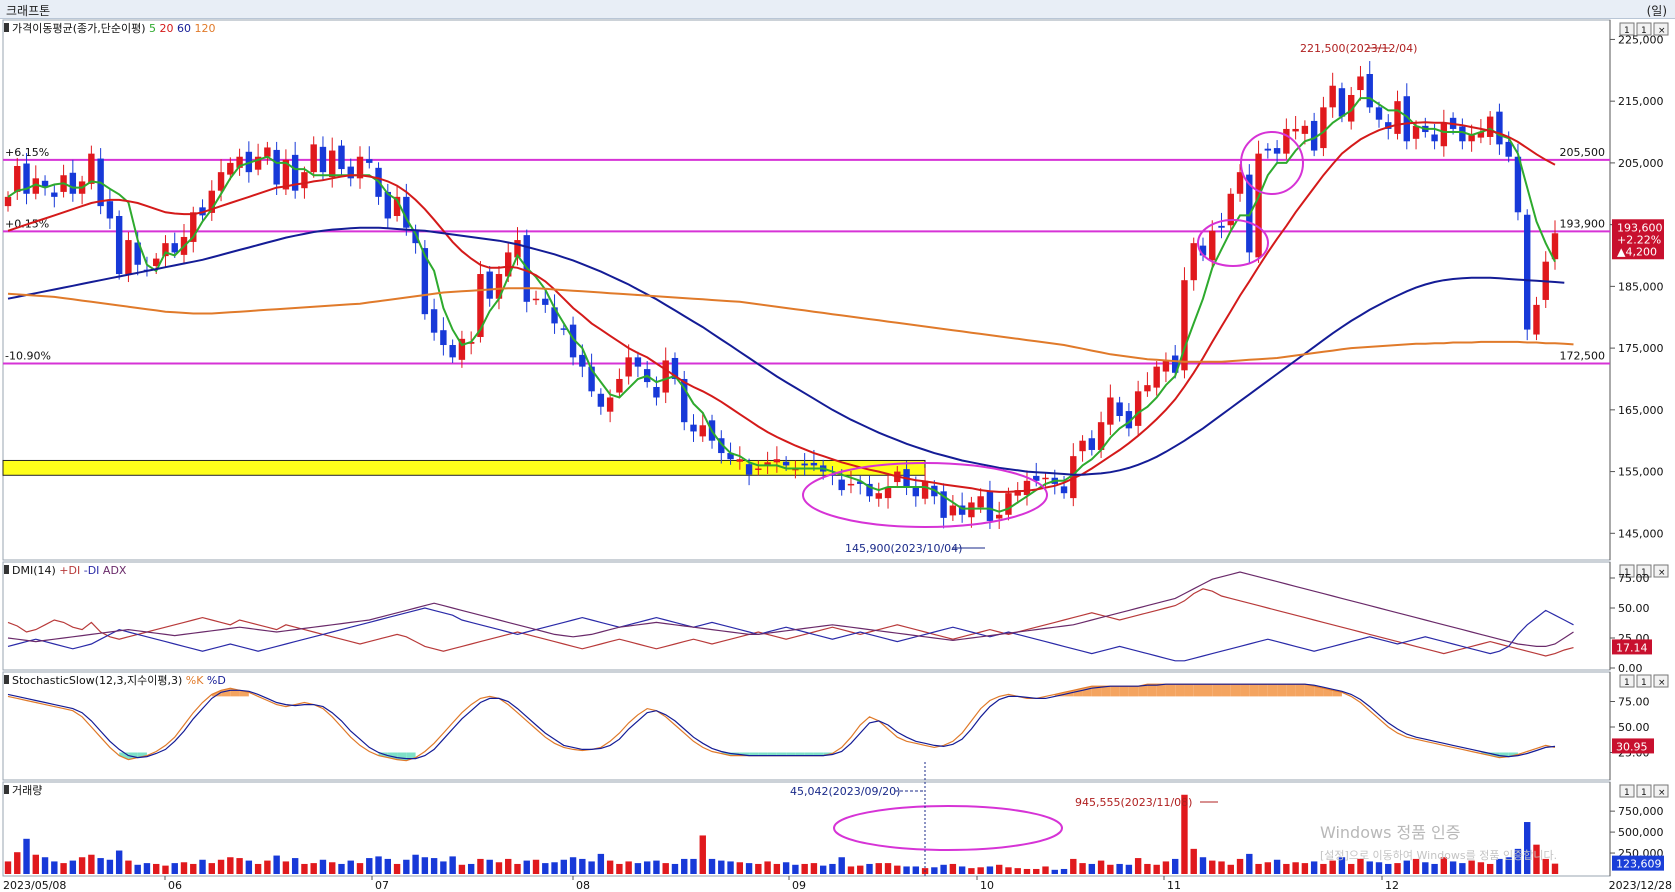 The height and width of the screenshot is (892, 1675). I want to click on price-tick-label: 185,000, so click(1641, 286).